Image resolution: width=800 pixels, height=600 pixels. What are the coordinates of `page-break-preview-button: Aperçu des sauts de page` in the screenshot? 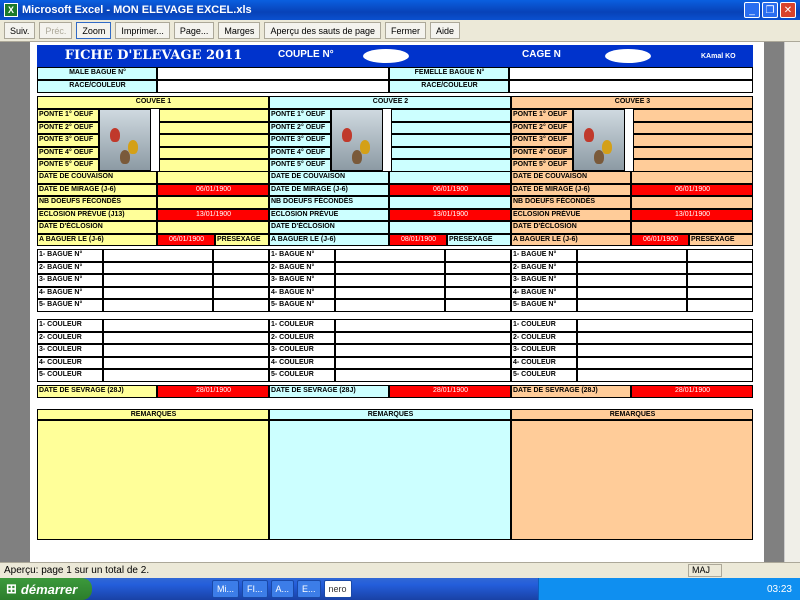 It's located at (323, 30).